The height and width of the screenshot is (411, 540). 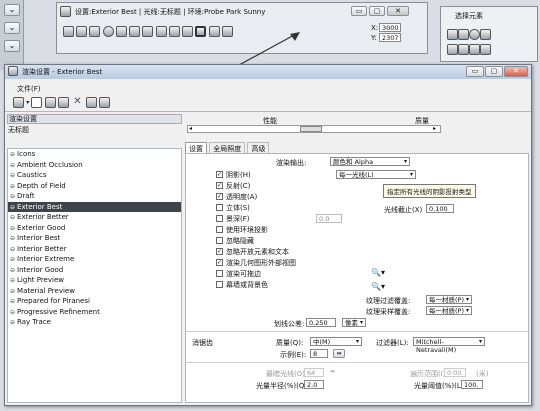 What do you see at coordinates (314, 384) in the screenshot?
I see `light-radius-field: 2.0` at bounding box center [314, 384].